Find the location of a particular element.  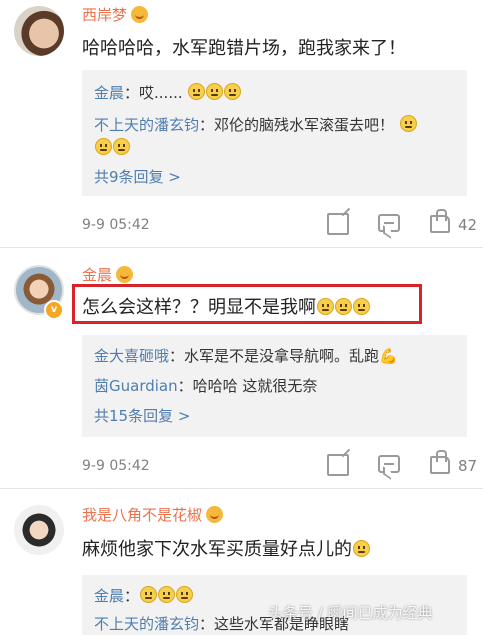

reply-item: 金晨： is located at coordinates (144, 595).